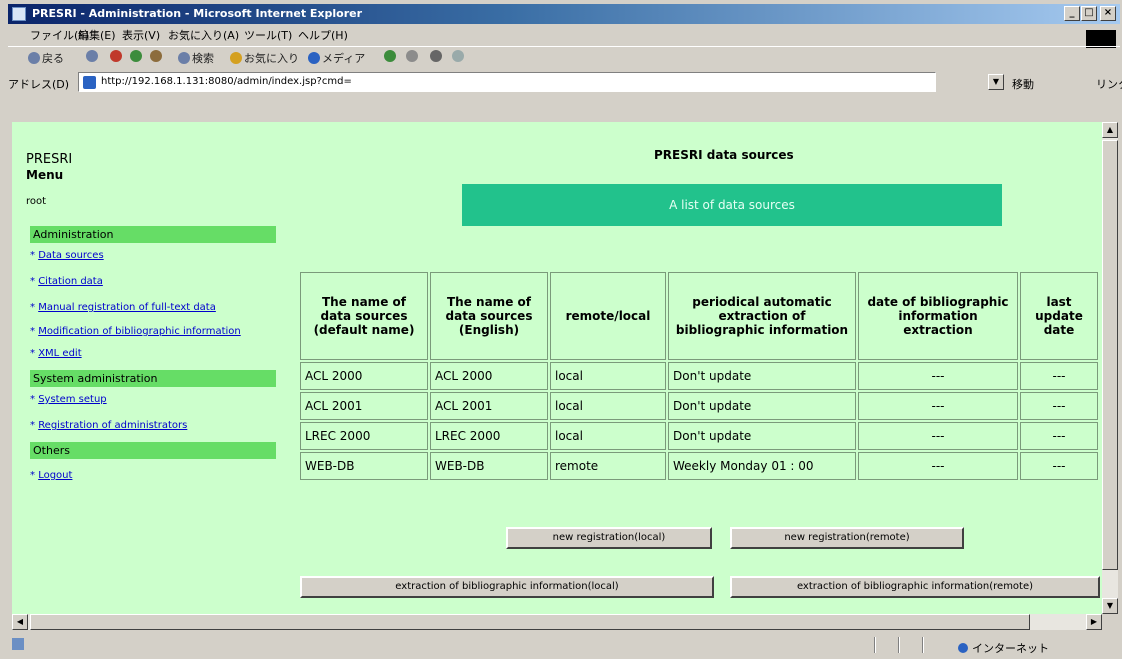 The image size is (1122, 659). I want to click on menu-view: 表示(V), so click(141, 35).